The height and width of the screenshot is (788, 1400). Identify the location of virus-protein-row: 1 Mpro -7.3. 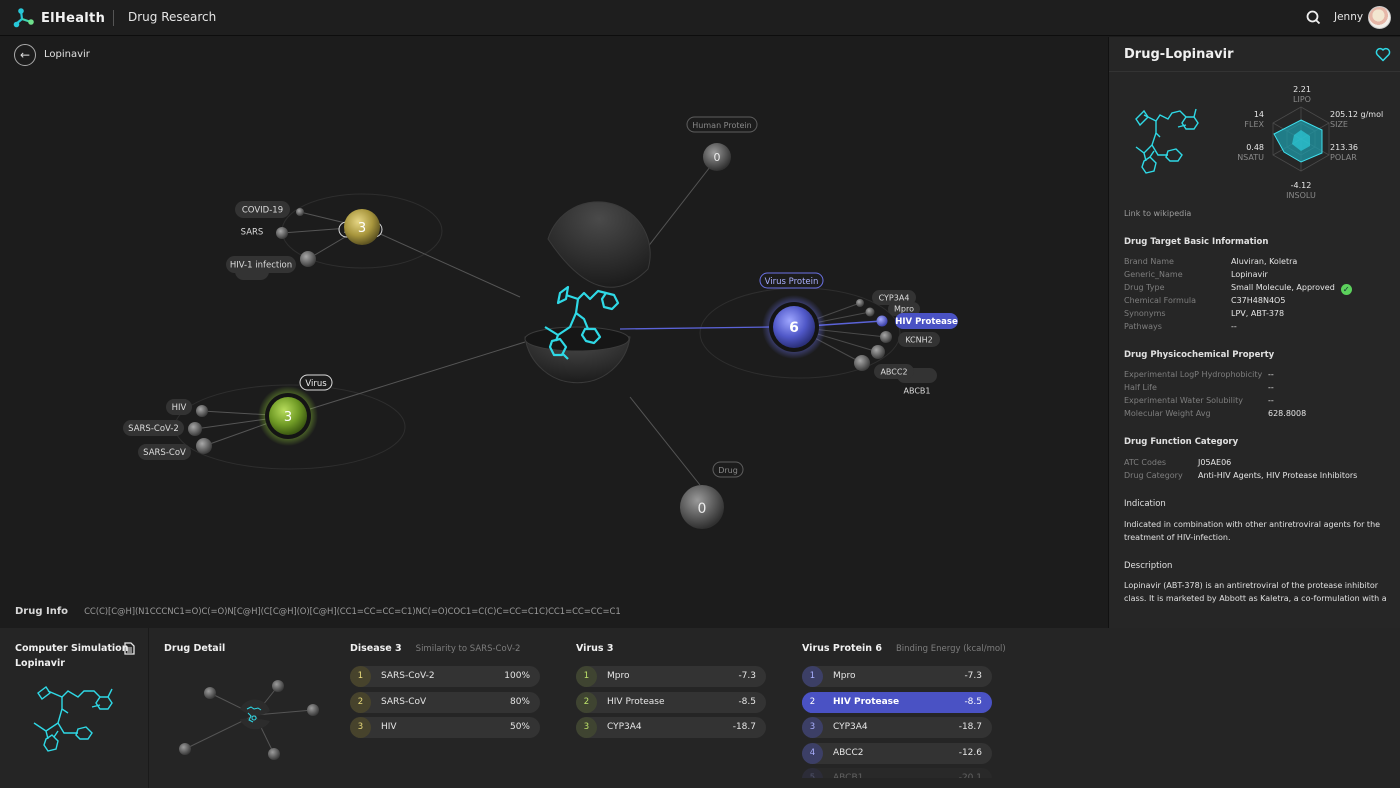
(897, 676).